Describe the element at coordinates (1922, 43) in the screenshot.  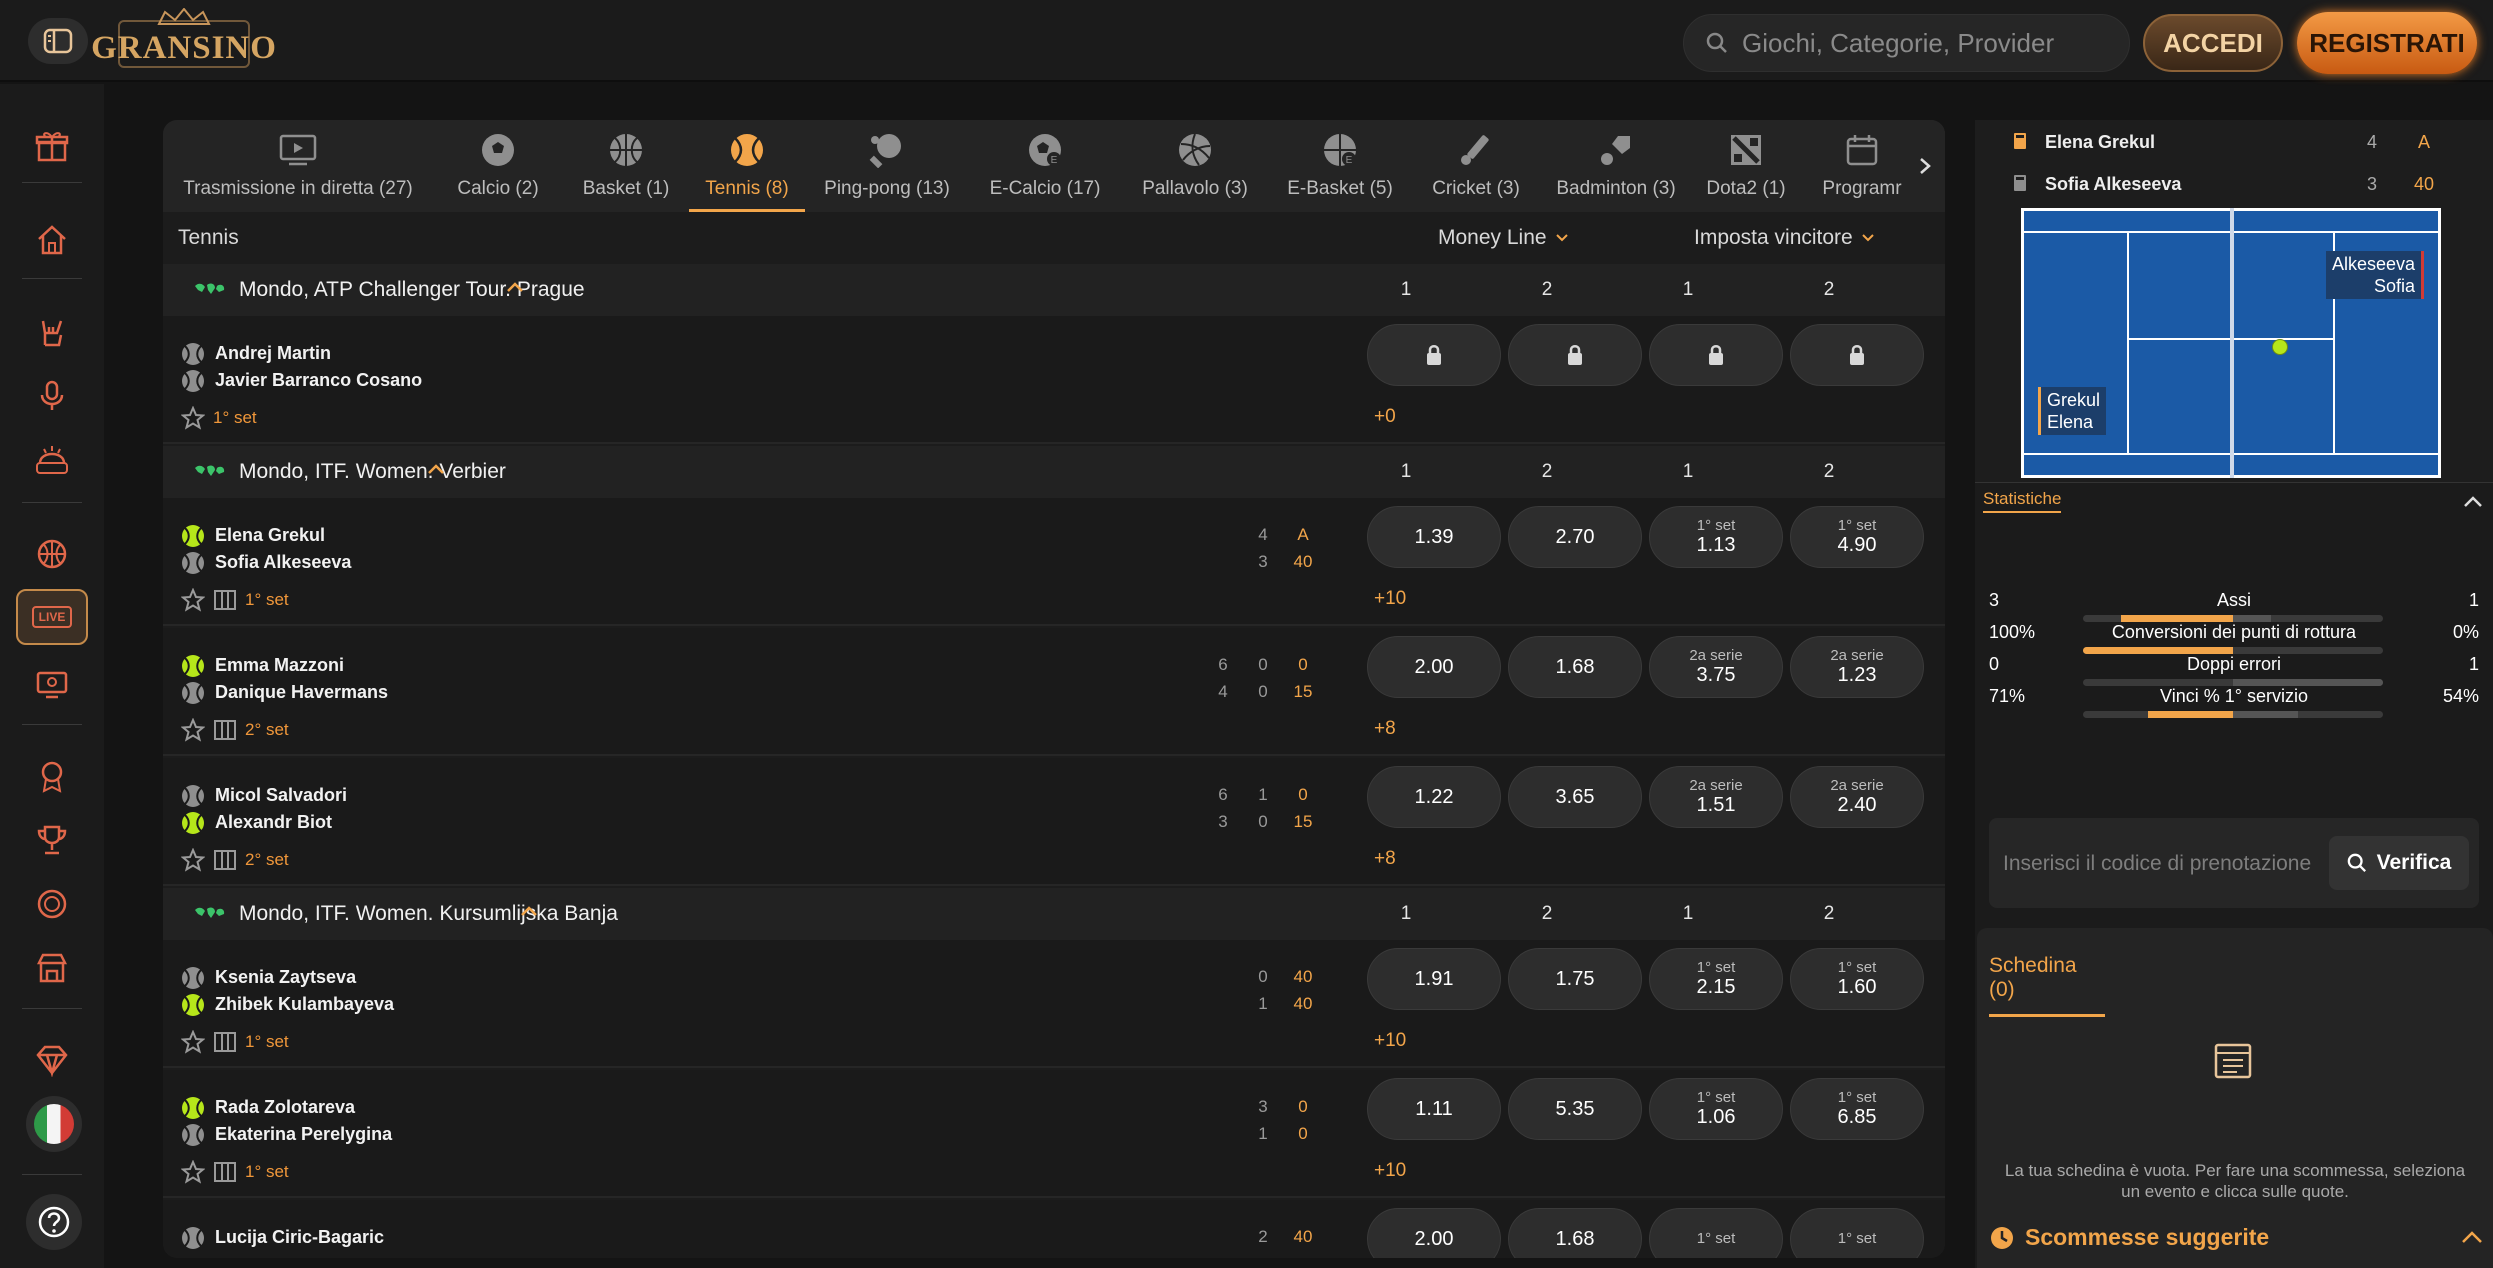
I see `search-input` at that location.